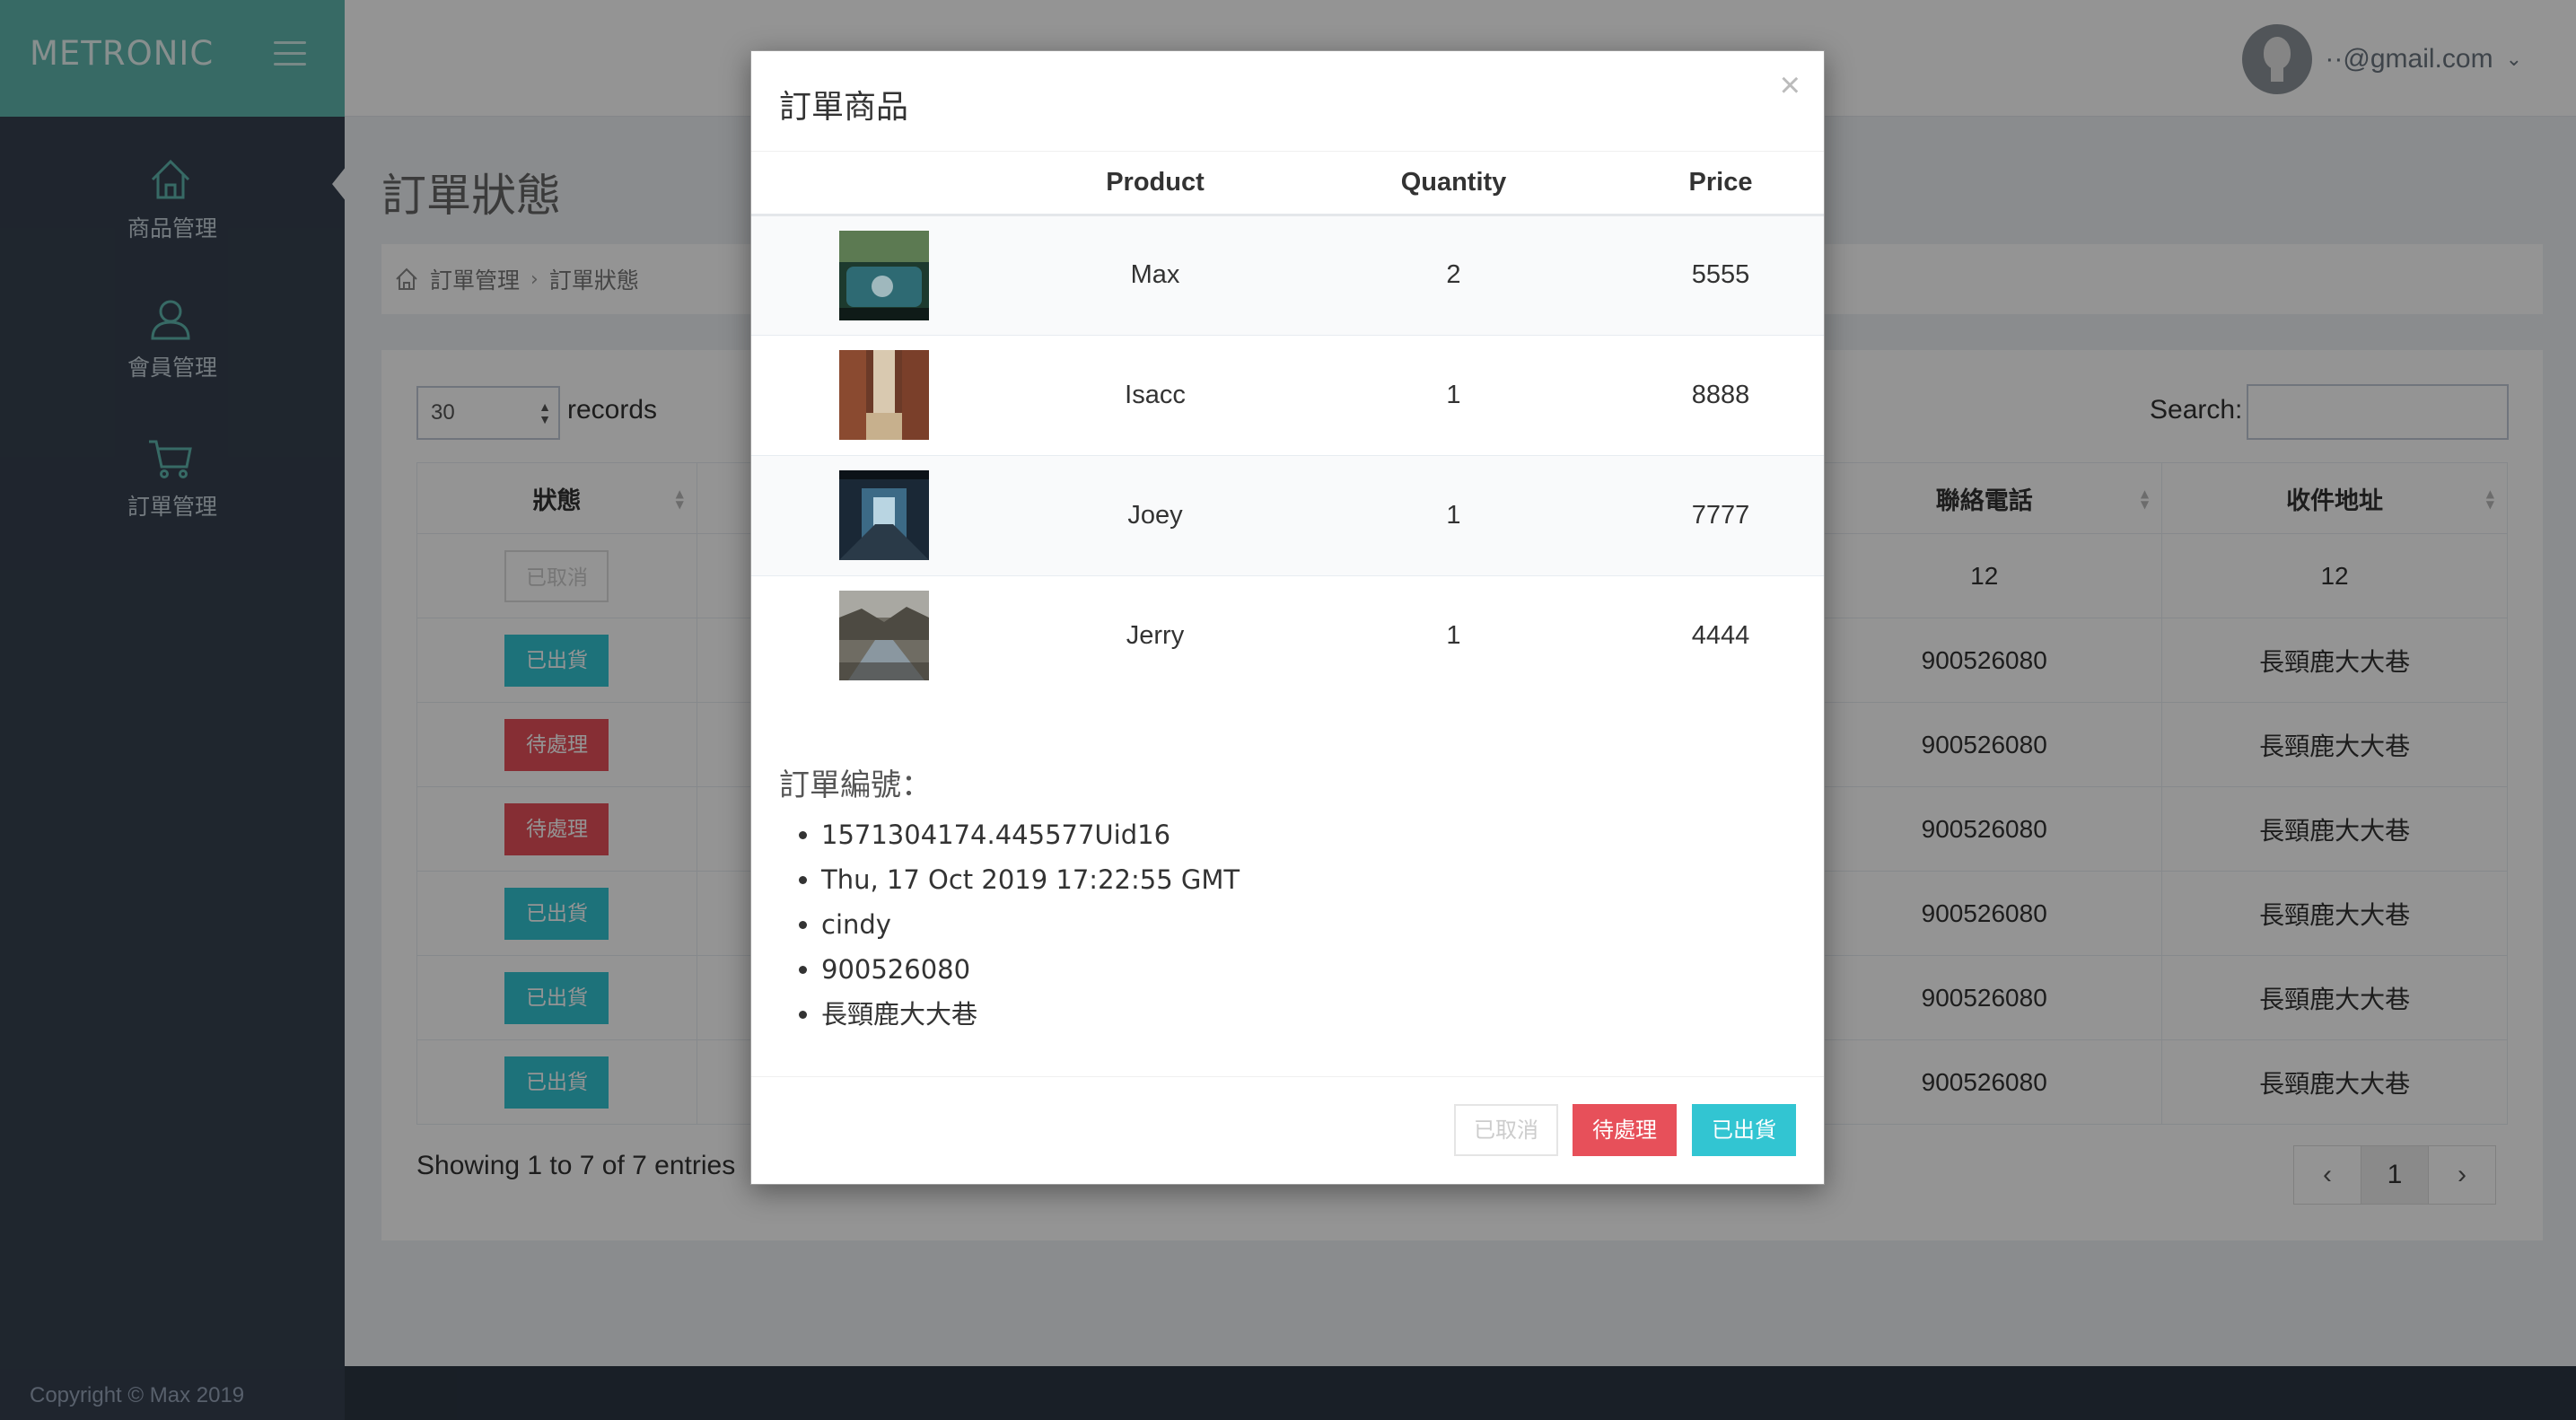 This screenshot has height=1420, width=2576. What do you see at coordinates (1720, 274) in the screenshot?
I see `product-price: 5555` at bounding box center [1720, 274].